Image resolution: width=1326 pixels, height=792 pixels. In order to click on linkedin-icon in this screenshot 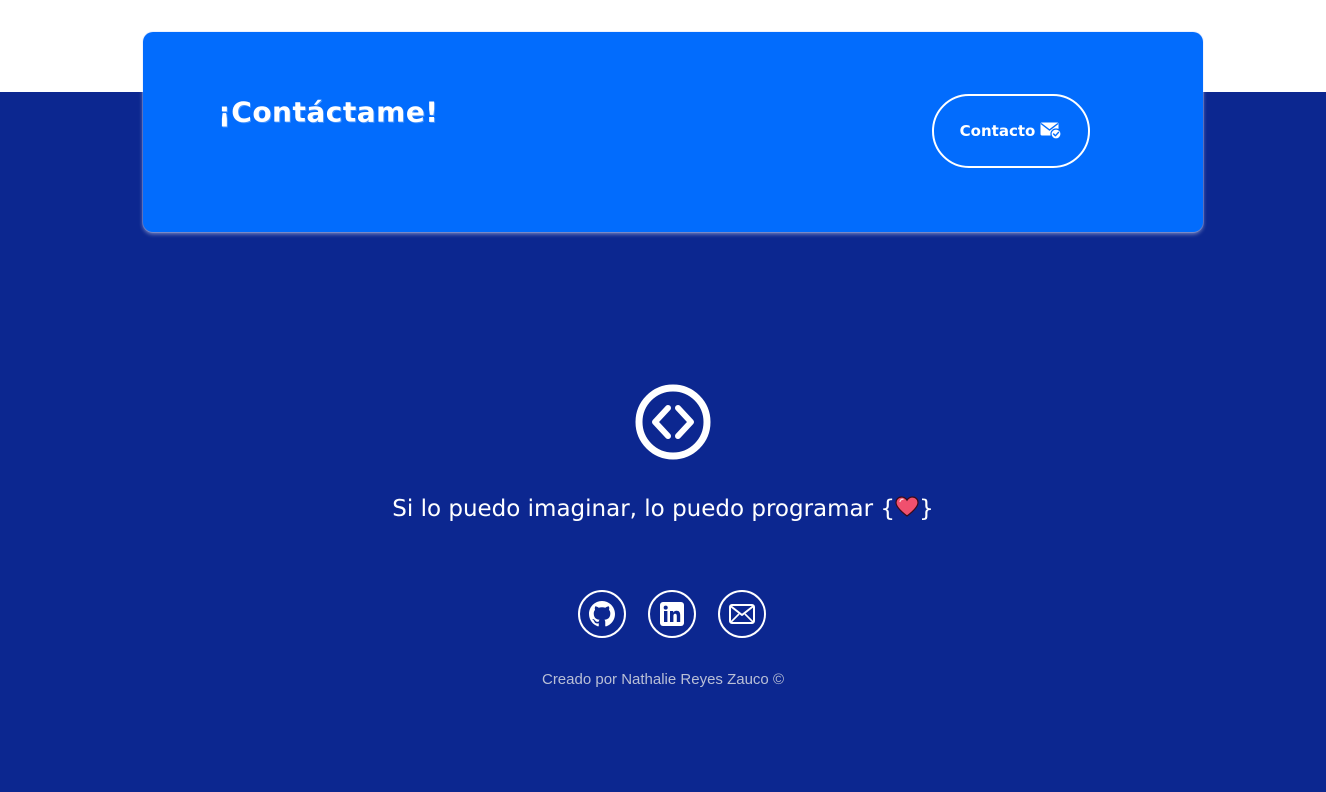, I will do `click(672, 614)`.